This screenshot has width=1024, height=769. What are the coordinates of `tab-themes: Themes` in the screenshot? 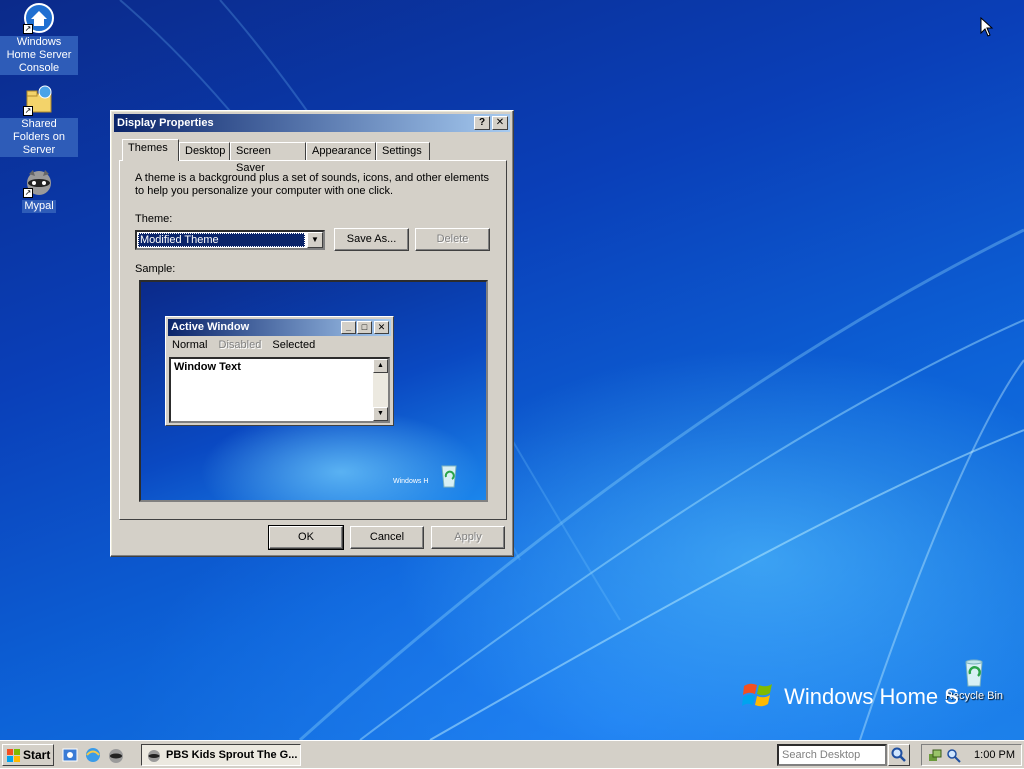 It's located at (150, 150).